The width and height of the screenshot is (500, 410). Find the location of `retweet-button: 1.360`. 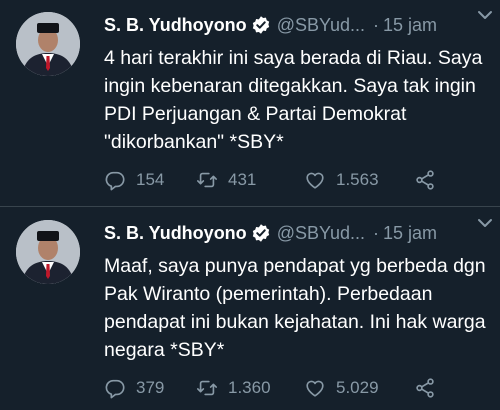

retweet-button: 1.360 is located at coordinates (250, 388).